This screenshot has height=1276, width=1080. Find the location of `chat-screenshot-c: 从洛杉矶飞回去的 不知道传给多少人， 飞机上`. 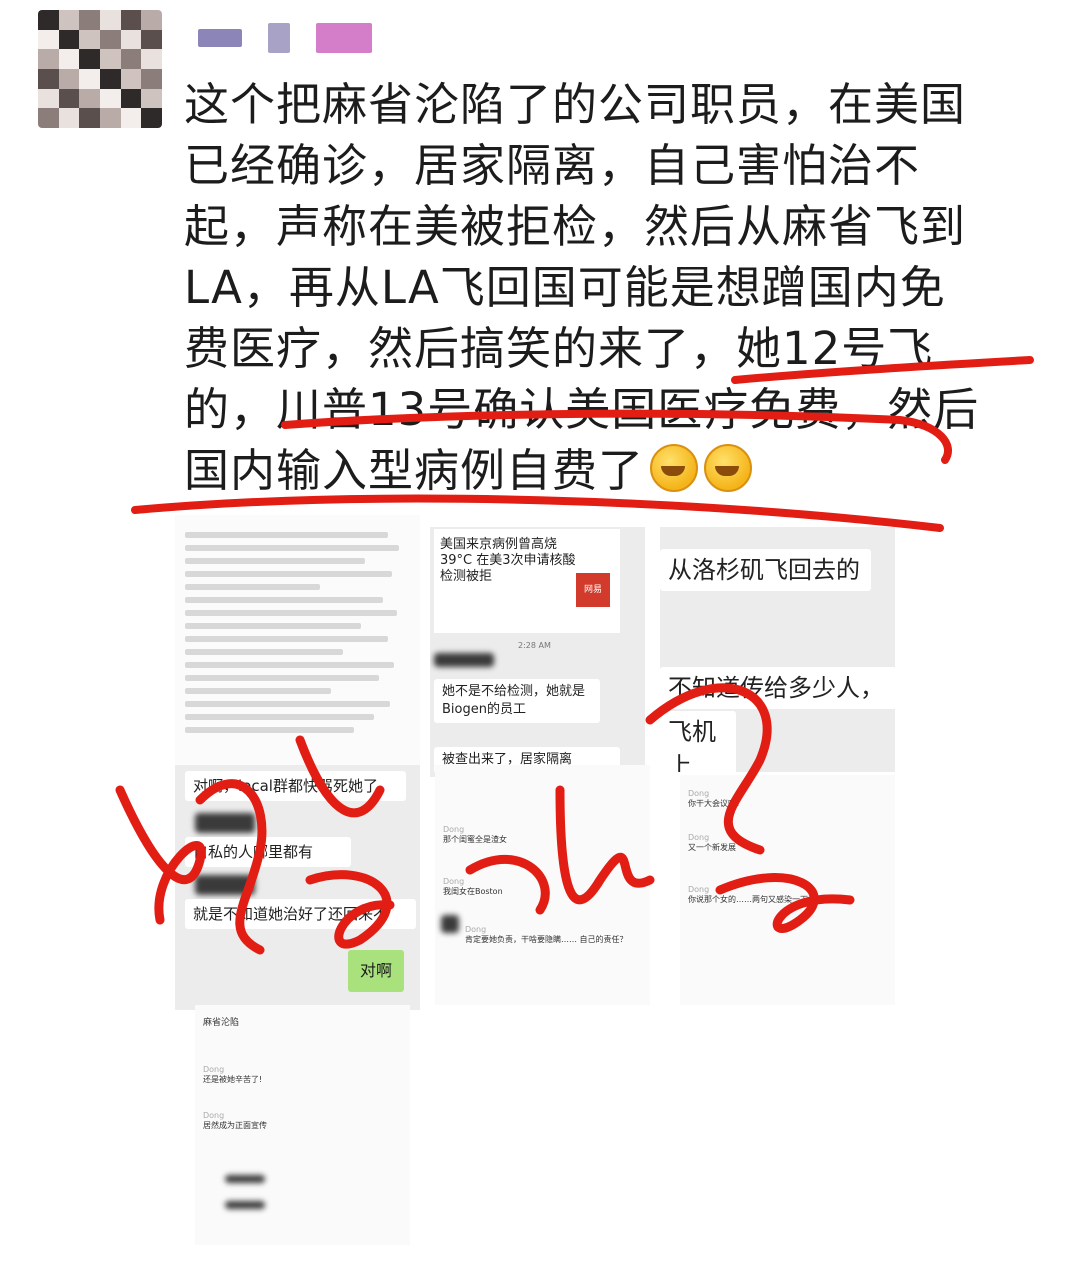

chat-screenshot-c: 从洛杉矶飞回去的 不知道传给多少人， 飞机上 is located at coordinates (777, 649).